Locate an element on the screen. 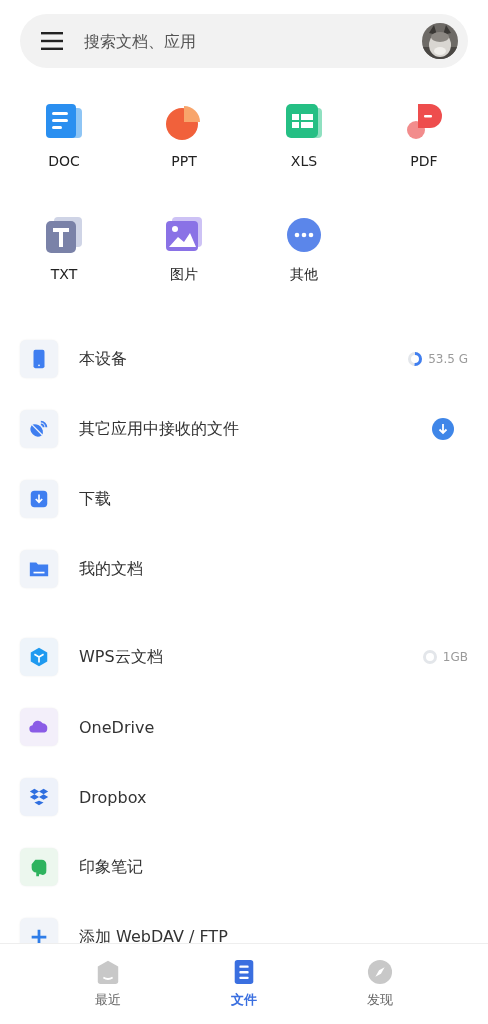 The height and width of the screenshot is (1024, 488). location-label: OneDrive is located at coordinates (117, 727).